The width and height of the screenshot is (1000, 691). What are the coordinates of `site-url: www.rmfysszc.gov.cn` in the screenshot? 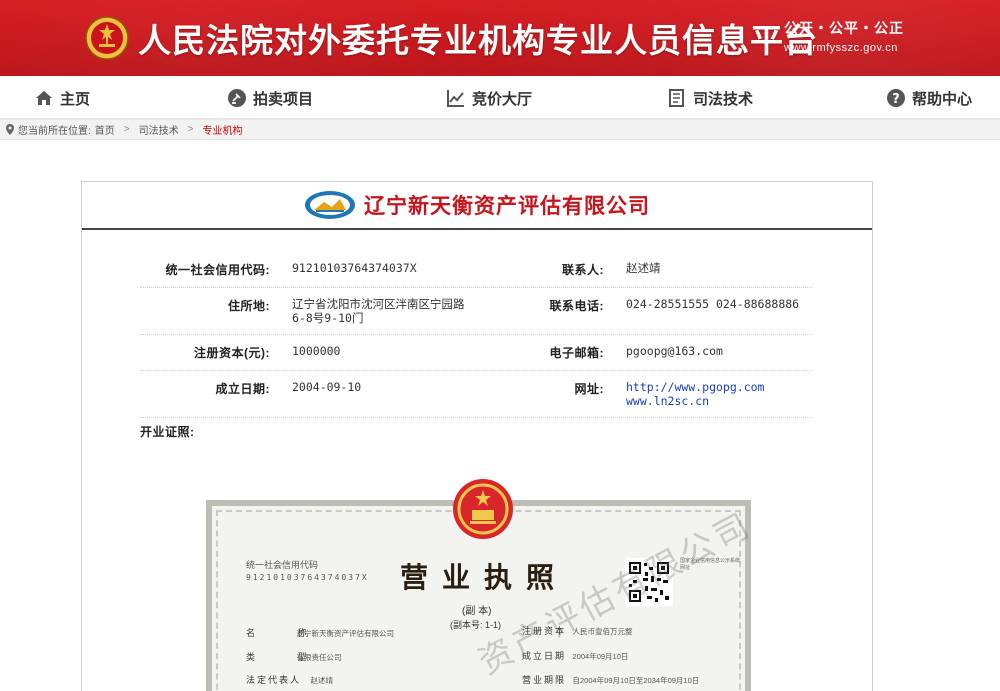 It's located at (841, 48).